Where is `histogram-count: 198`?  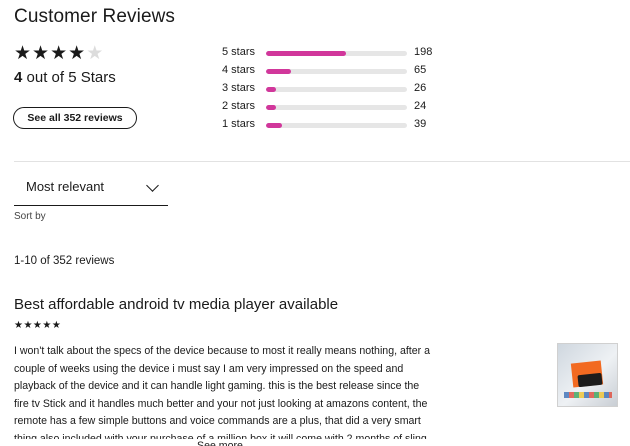 histogram-count: 198 is located at coordinates (423, 52).